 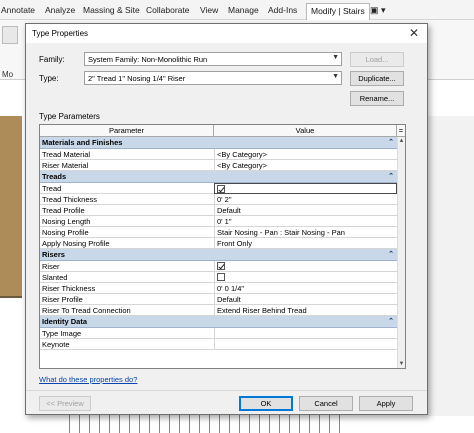 I want to click on table-row: Tread Profile Default, so click(x=218, y=210).